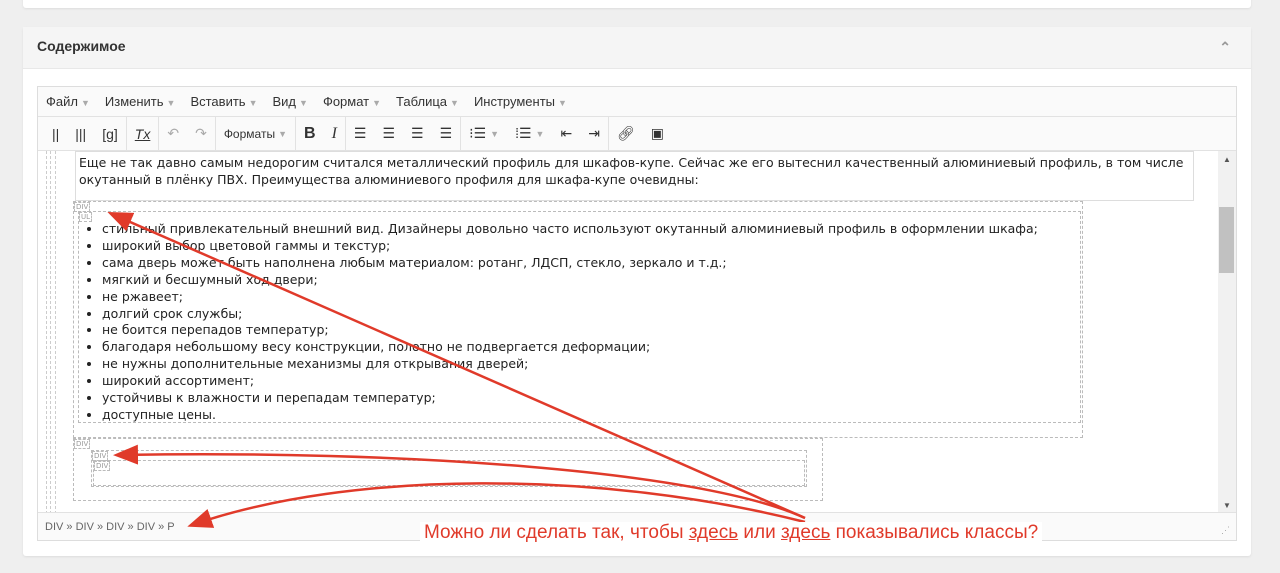 The width and height of the screenshot is (1280, 573). Describe the element at coordinates (459, 482) in the screenshot. I see `arrow-to-div-tag` at that location.